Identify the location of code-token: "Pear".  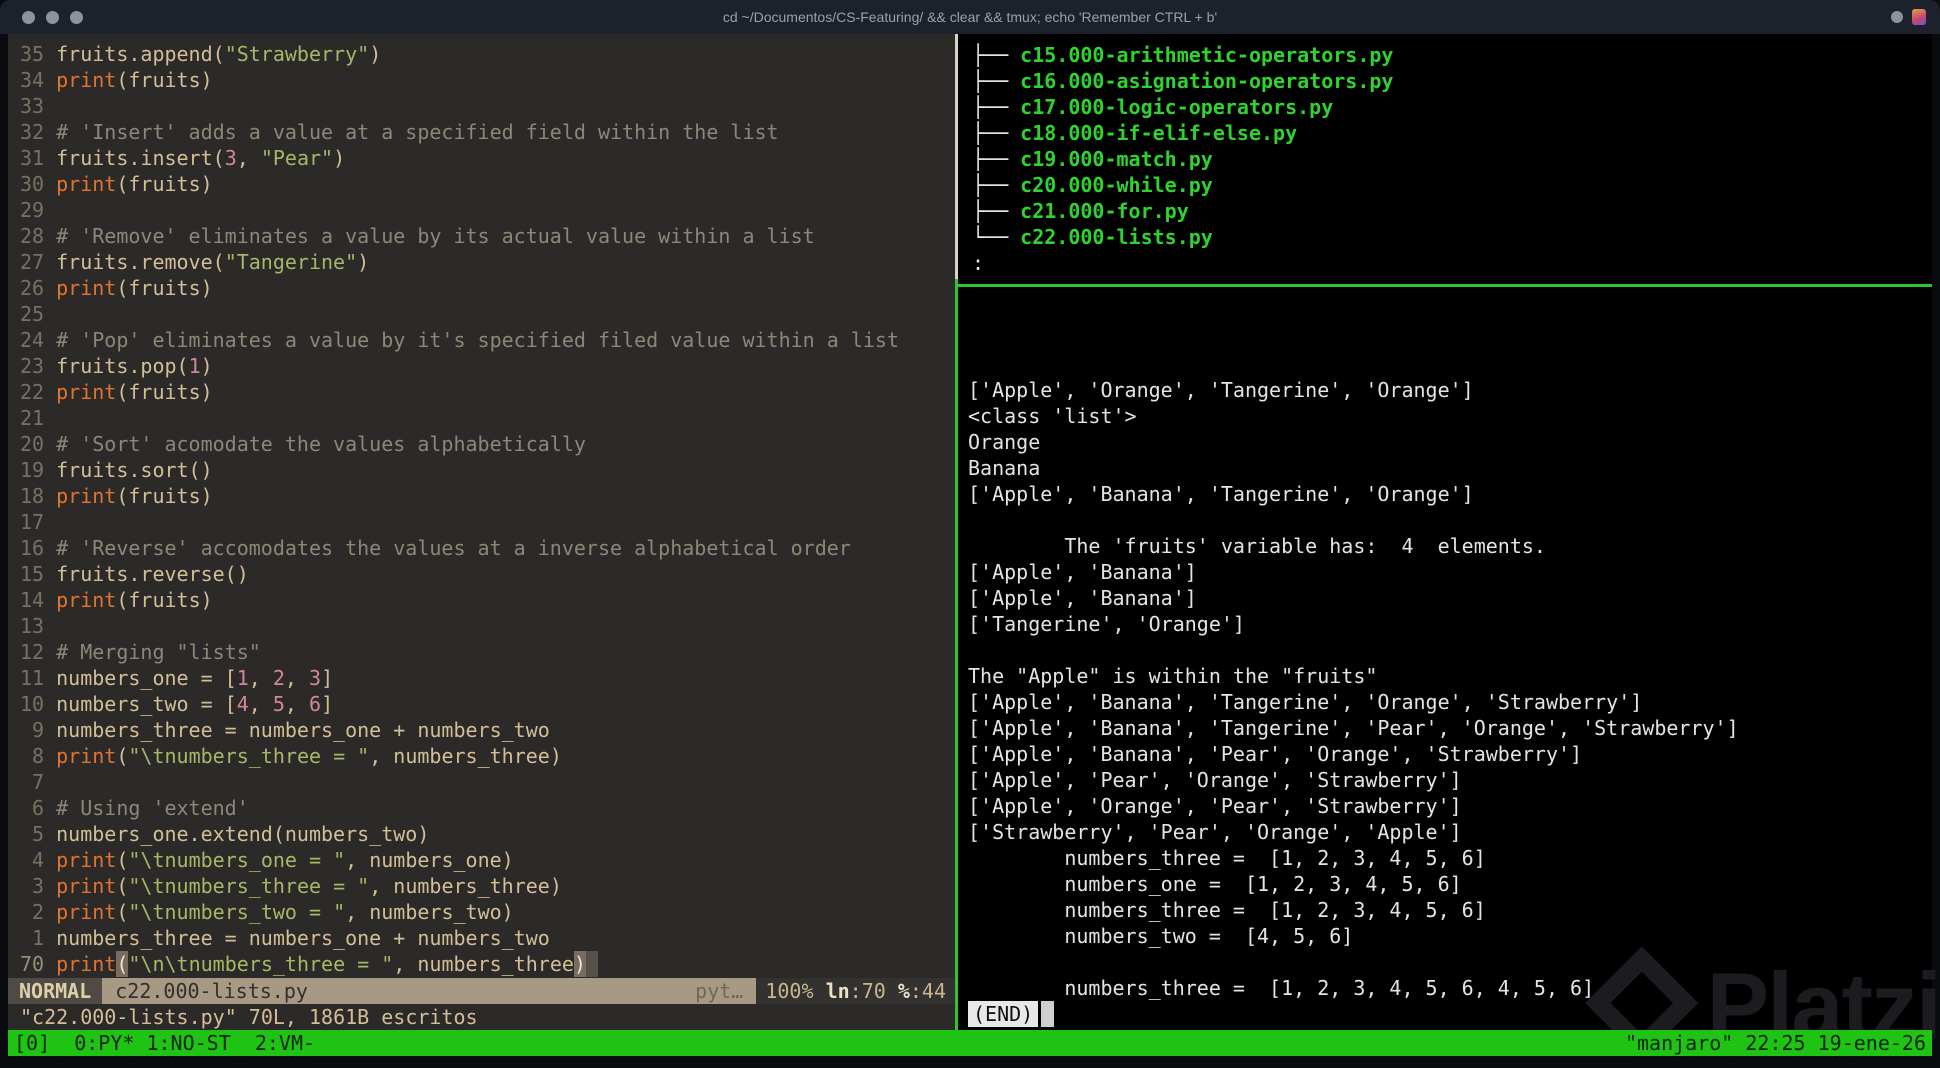
(297, 158).